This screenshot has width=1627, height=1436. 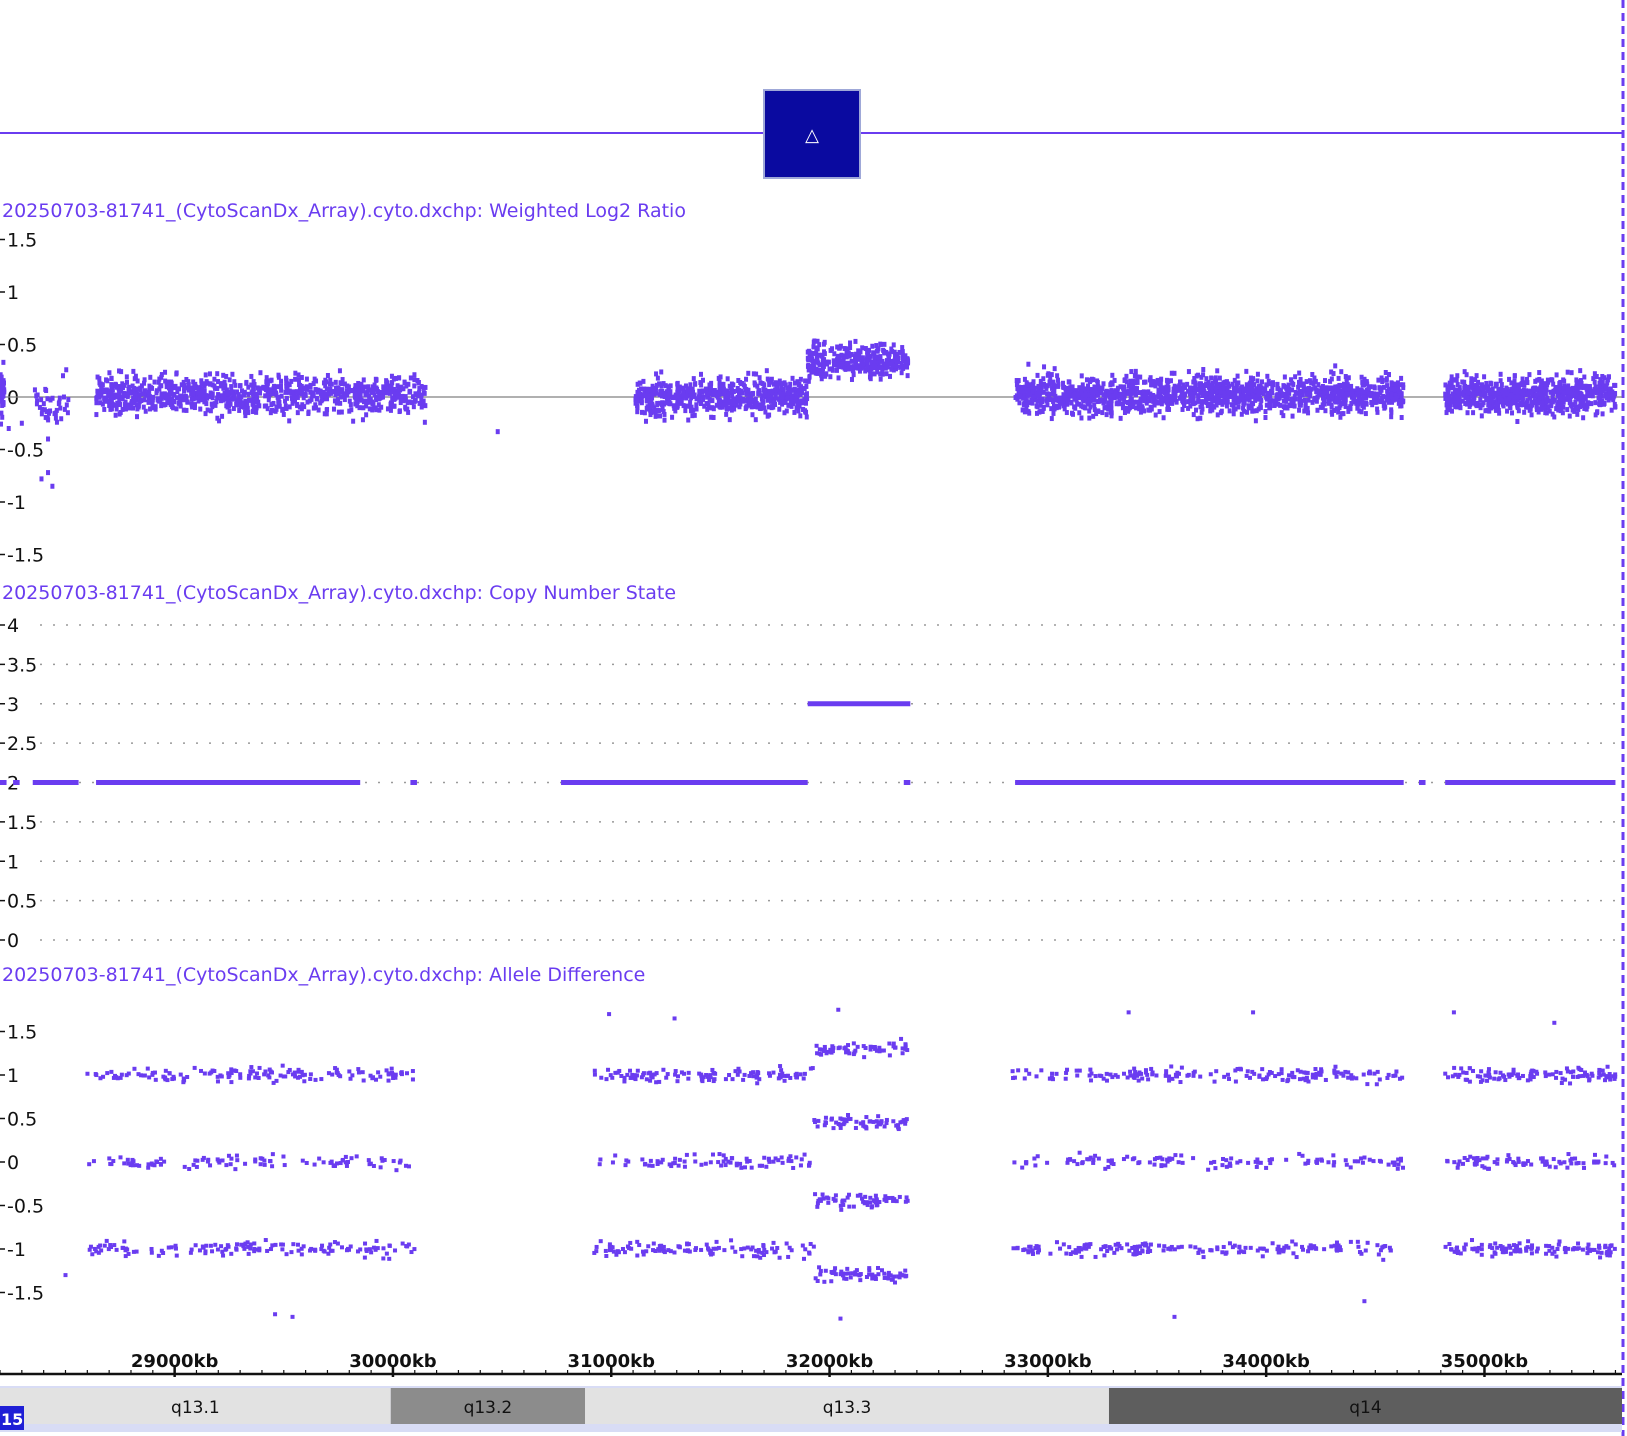 I want to click on region-marker-button: △, so click(x=812, y=134).